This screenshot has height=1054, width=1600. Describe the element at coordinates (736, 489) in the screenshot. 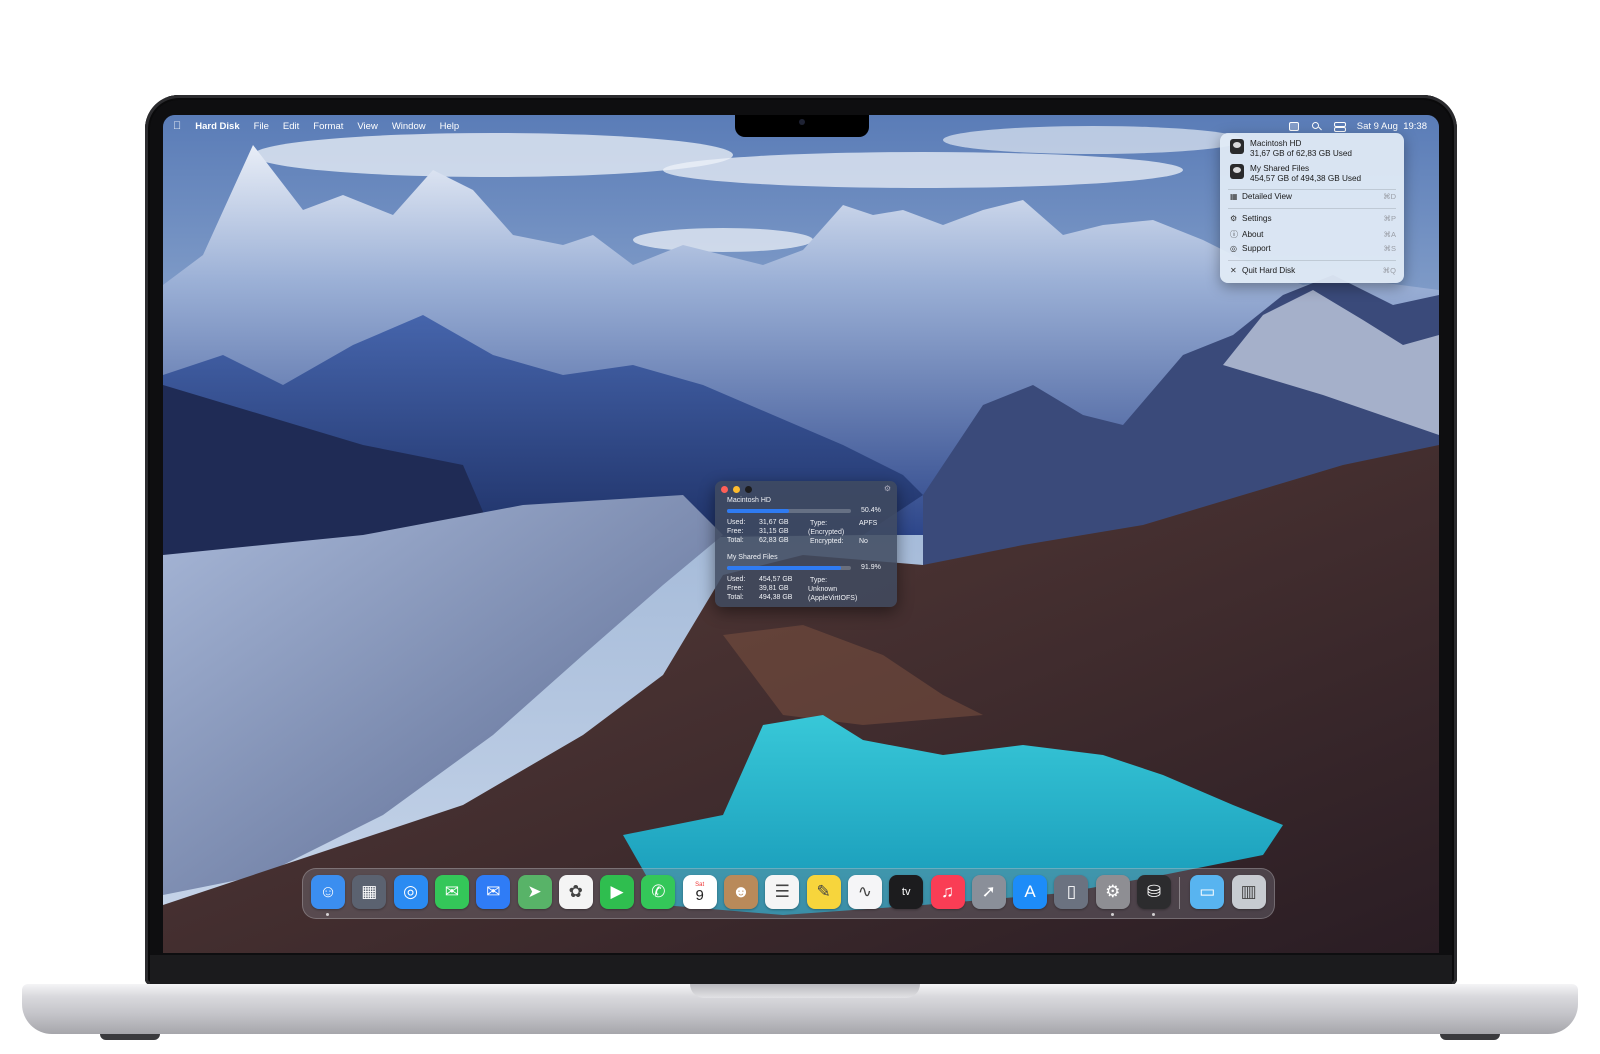

I see `minimize-window-button` at that location.